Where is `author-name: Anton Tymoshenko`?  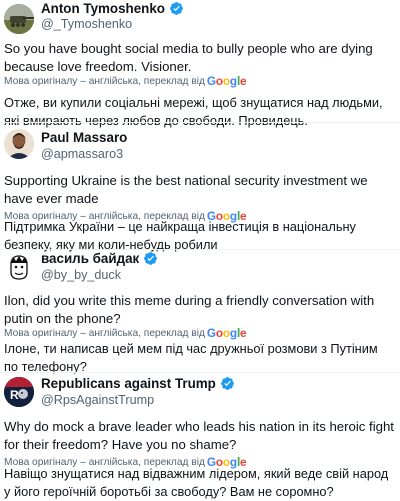 author-name: Anton Tymoshenko is located at coordinates (103, 8).